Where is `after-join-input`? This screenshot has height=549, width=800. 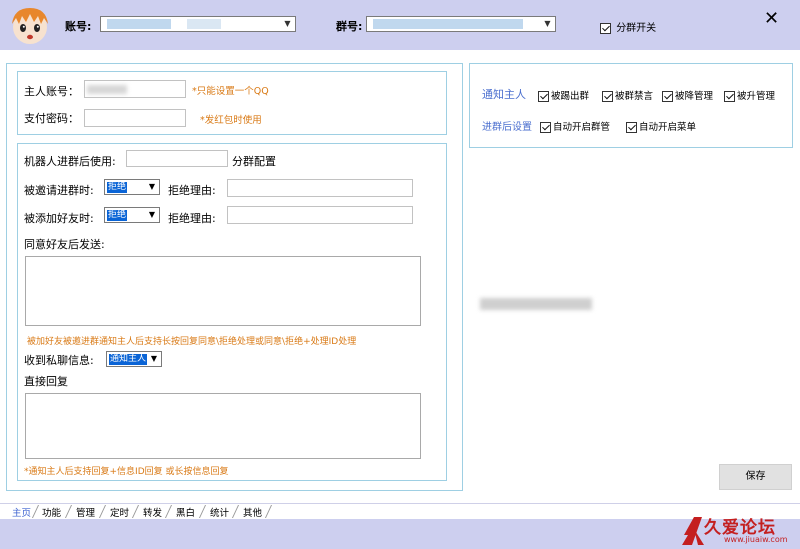
after-join-input is located at coordinates (177, 158).